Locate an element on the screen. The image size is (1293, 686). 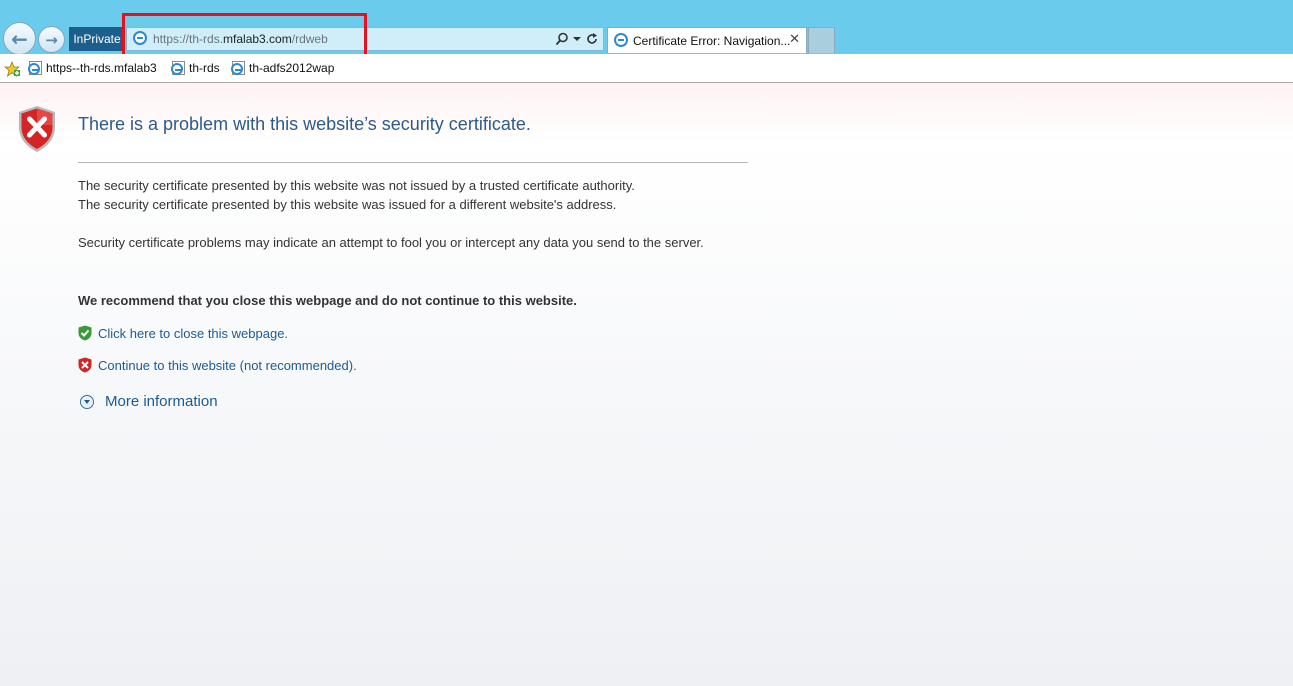
close-tab-icon: ✕ is located at coordinates (794, 39).